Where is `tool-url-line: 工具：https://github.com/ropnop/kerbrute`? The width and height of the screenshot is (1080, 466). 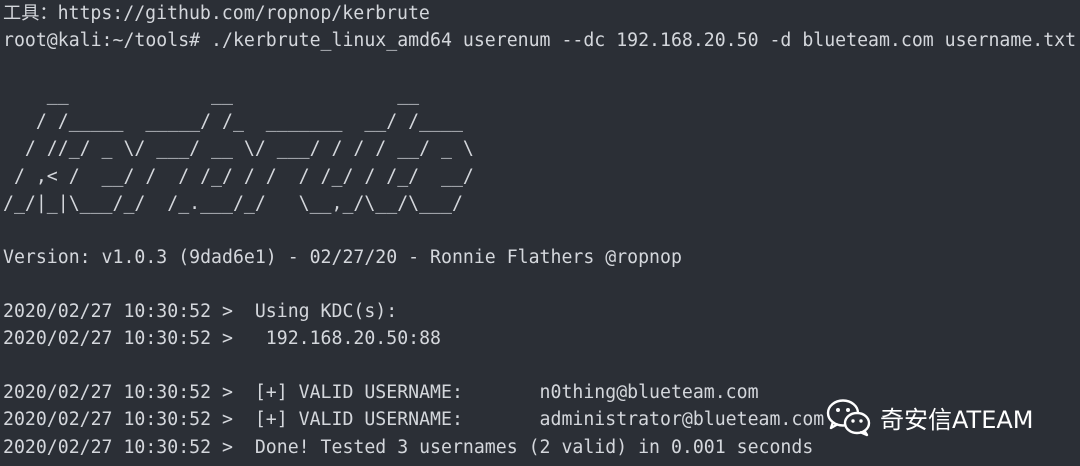 tool-url-line: 工具：https://github.com/ropnop/kerbrute is located at coordinates (216, 13).